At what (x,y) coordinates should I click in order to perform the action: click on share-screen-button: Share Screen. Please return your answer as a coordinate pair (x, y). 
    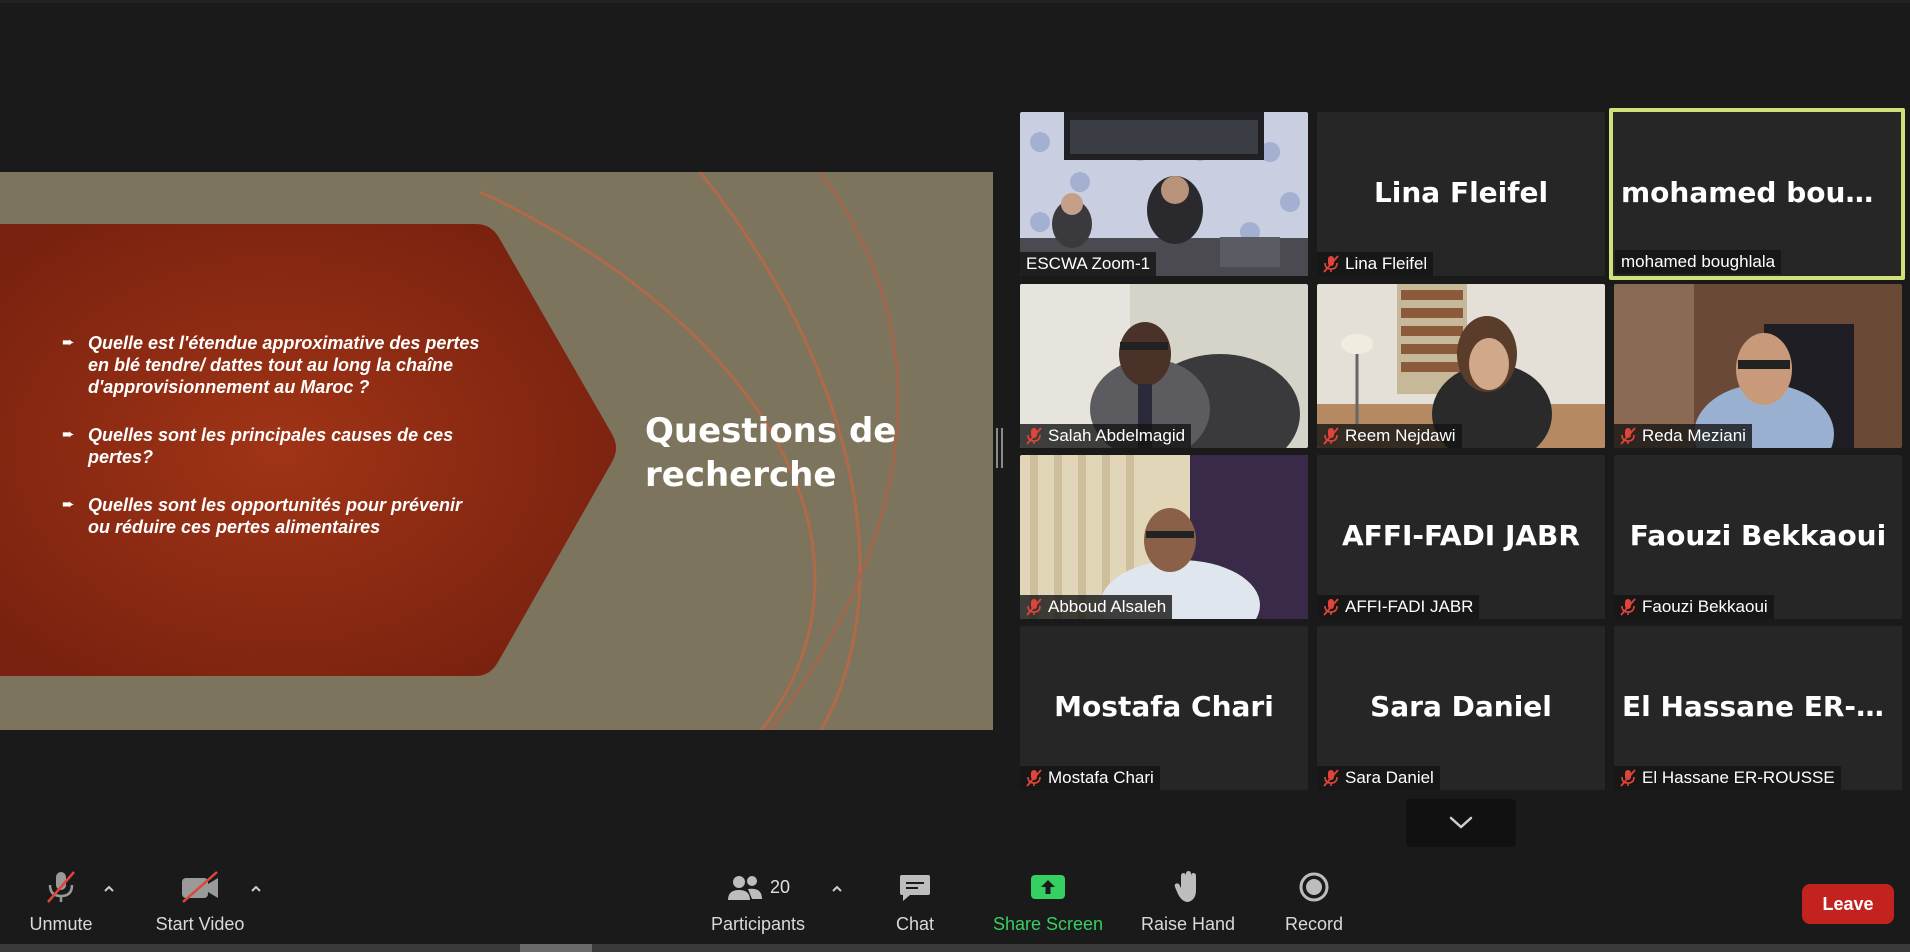
    Looking at the image, I should click on (1048, 903).